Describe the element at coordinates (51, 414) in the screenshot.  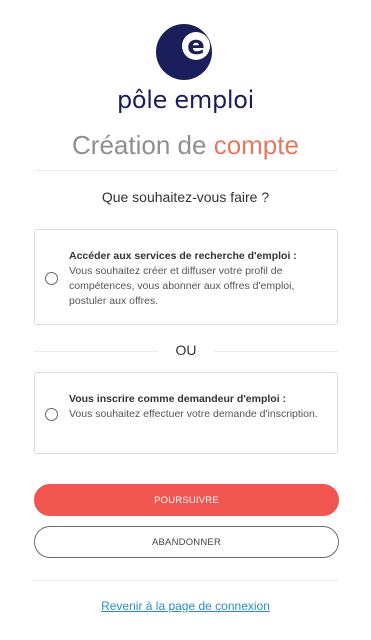
I see `radio-register-job-seeker` at that location.